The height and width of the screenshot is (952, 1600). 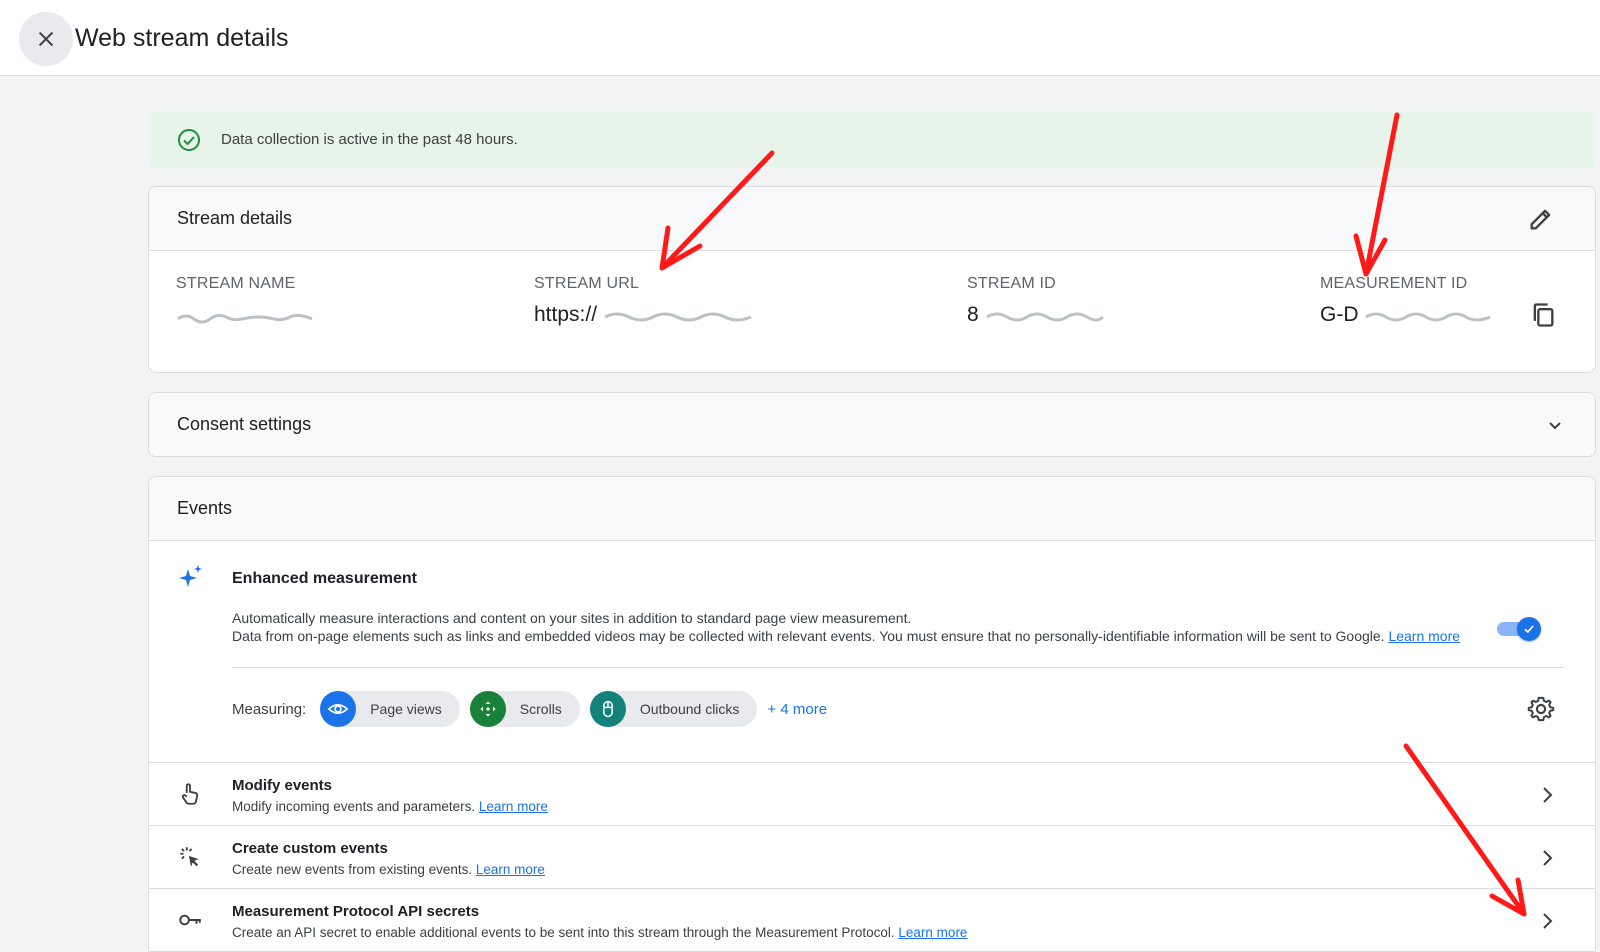 I want to click on mouse-icon, so click(x=607, y=709).